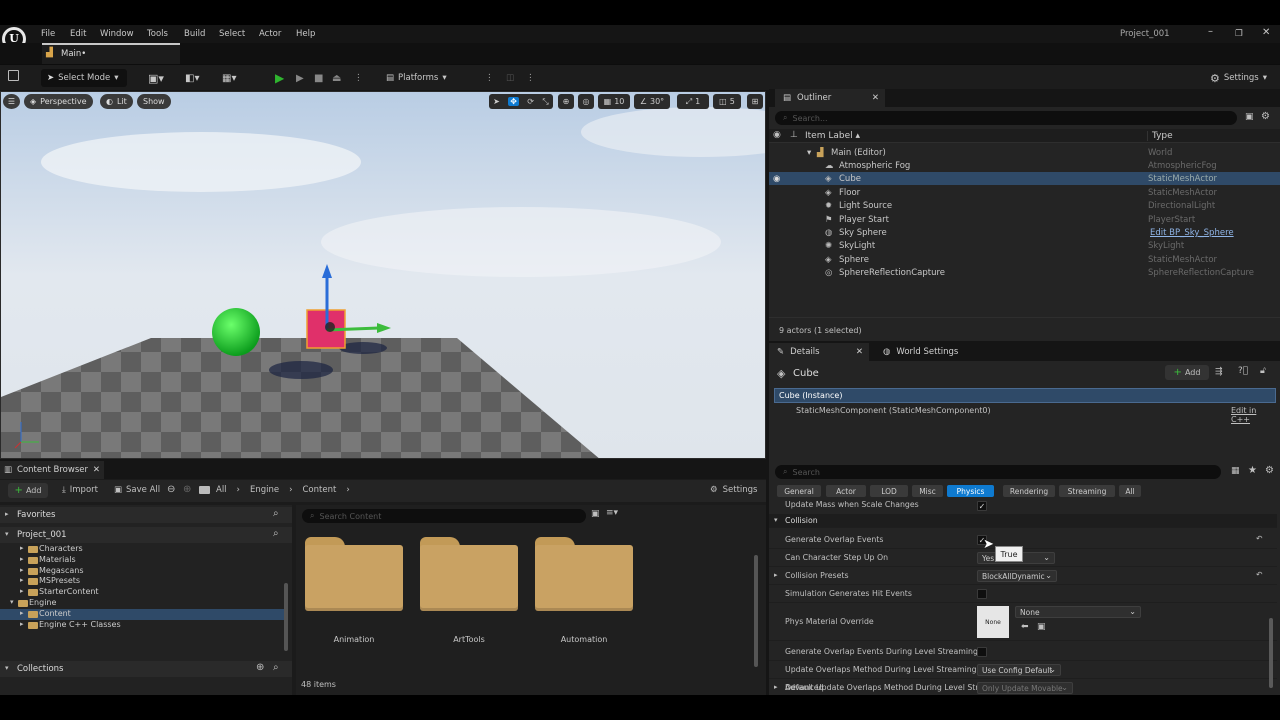 The image size is (1280, 720). What do you see at coordinates (777, 135) in the screenshot?
I see `visibility-column-icon: ◉` at bounding box center [777, 135].